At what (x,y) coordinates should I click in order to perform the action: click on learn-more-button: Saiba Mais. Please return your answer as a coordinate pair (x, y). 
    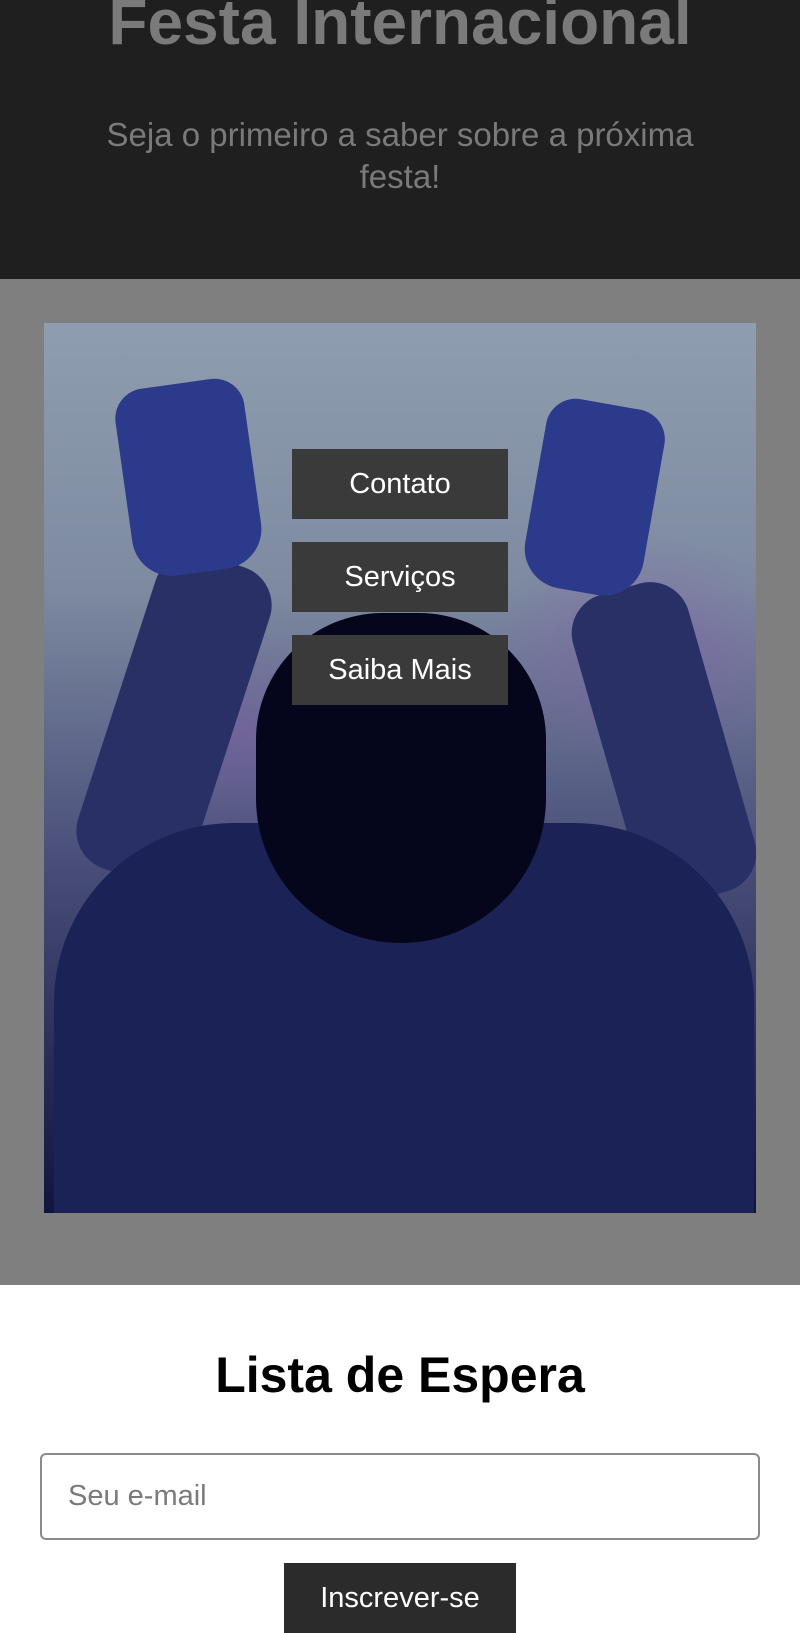
    Looking at the image, I should click on (400, 670).